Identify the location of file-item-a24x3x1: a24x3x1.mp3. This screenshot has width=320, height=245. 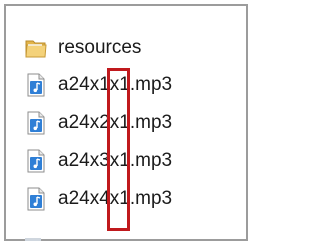
(130, 161).